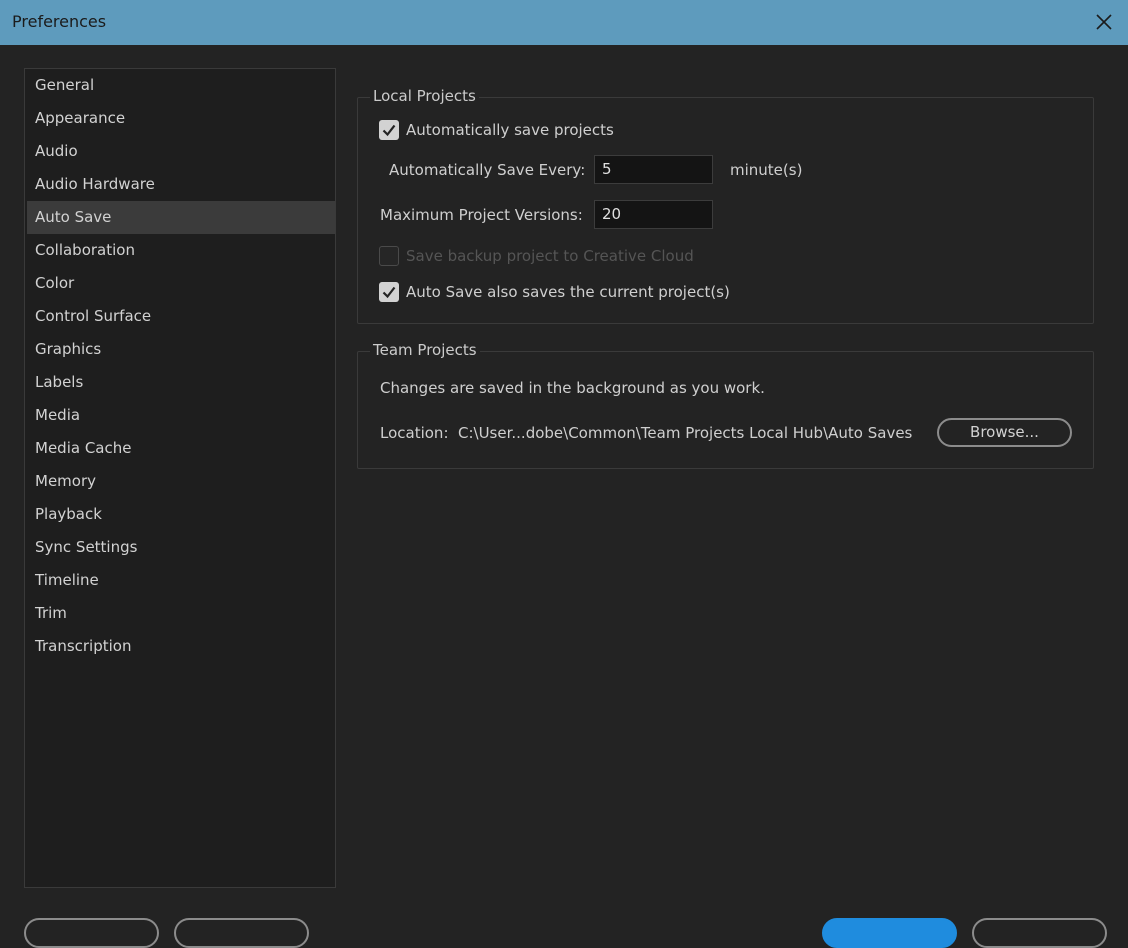 The height and width of the screenshot is (948, 1128). I want to click on sidebar-item-labels: Labels, so click(181, 382).